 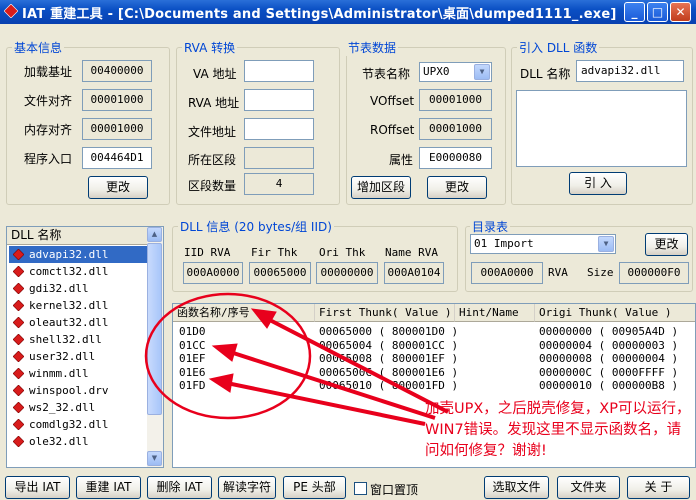 What do you see at coordinates (274, 252) in the screenshot?
I see `fir-thk-label: Fir Thk` at bounding box center [274, 252].